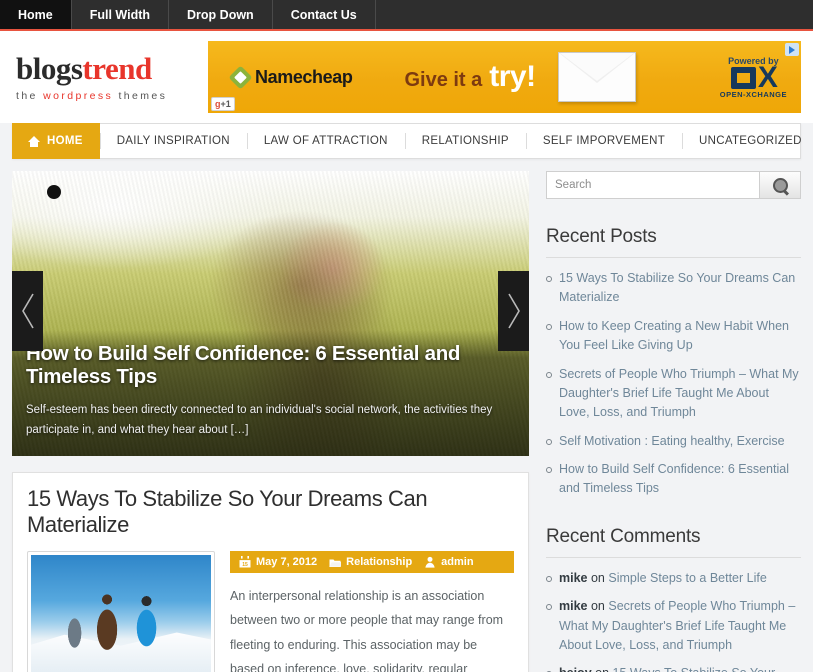  Describe the element at coordinates (430, 562) in the screenshot. I see `user-icon` at that location.